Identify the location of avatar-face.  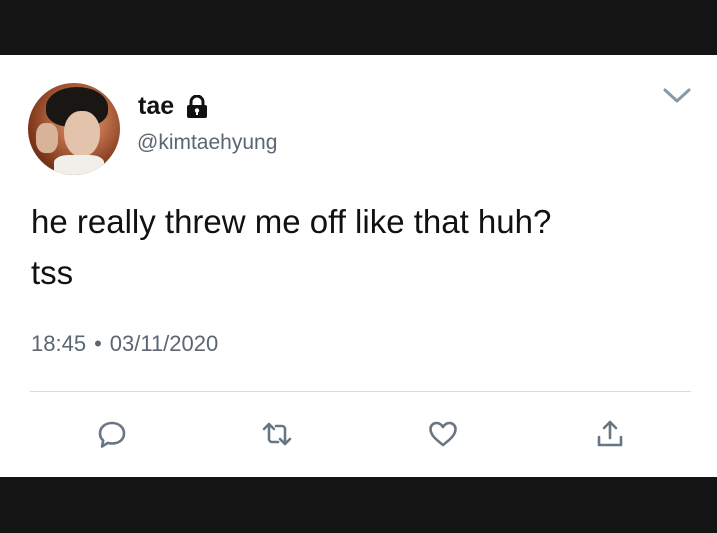
(82, 134).